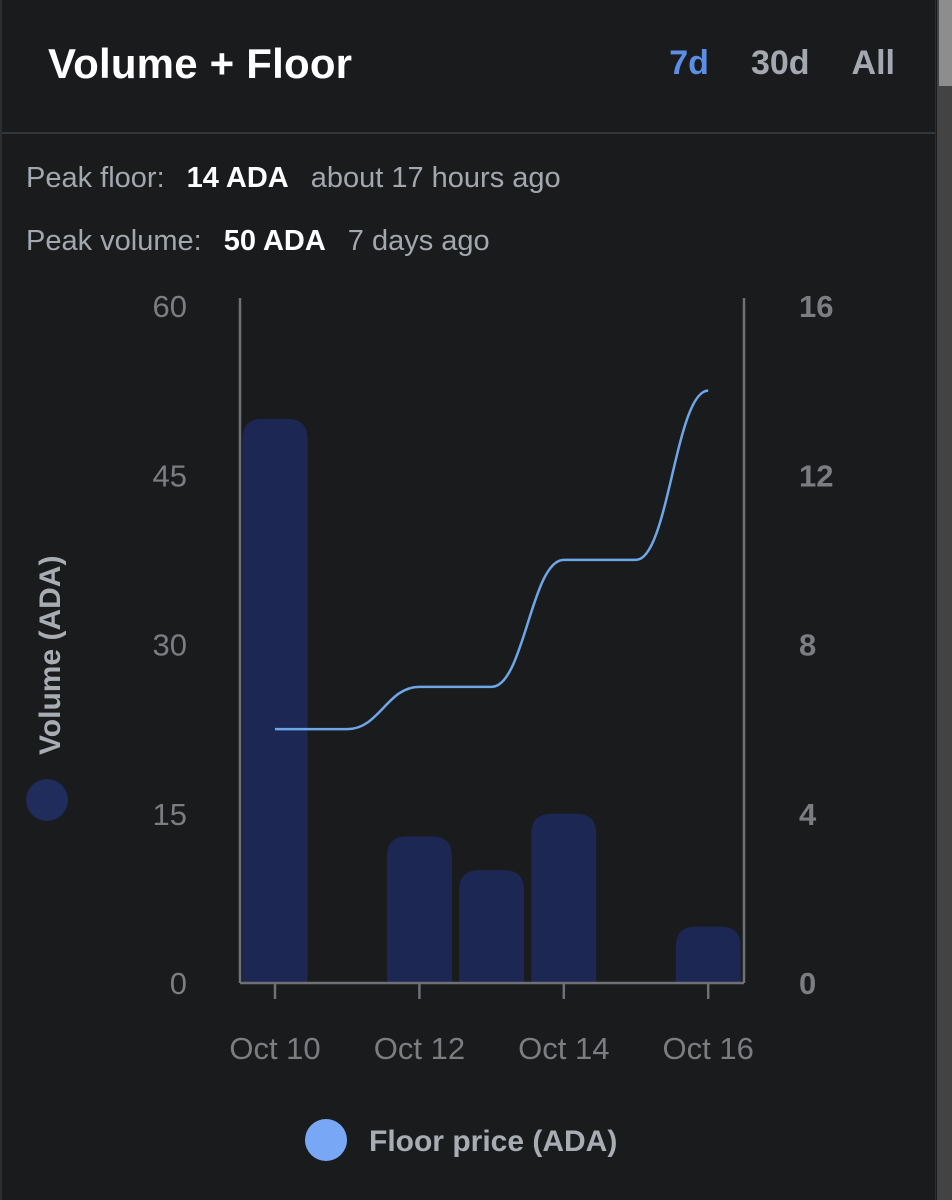  Describe the element at coordinates (47, 800) in the screenshot. I see `legend-volume-swatch-icon` at that location.